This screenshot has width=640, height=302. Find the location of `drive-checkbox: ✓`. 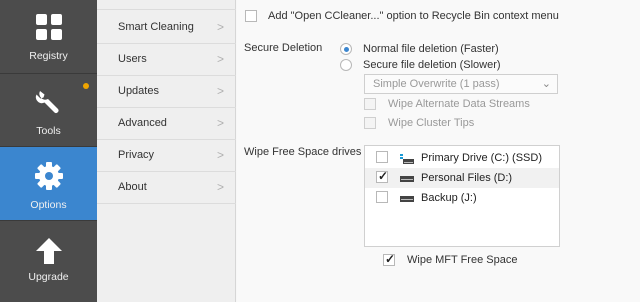

drive-checkbox: ✓ is located at coordinates (382, 176).